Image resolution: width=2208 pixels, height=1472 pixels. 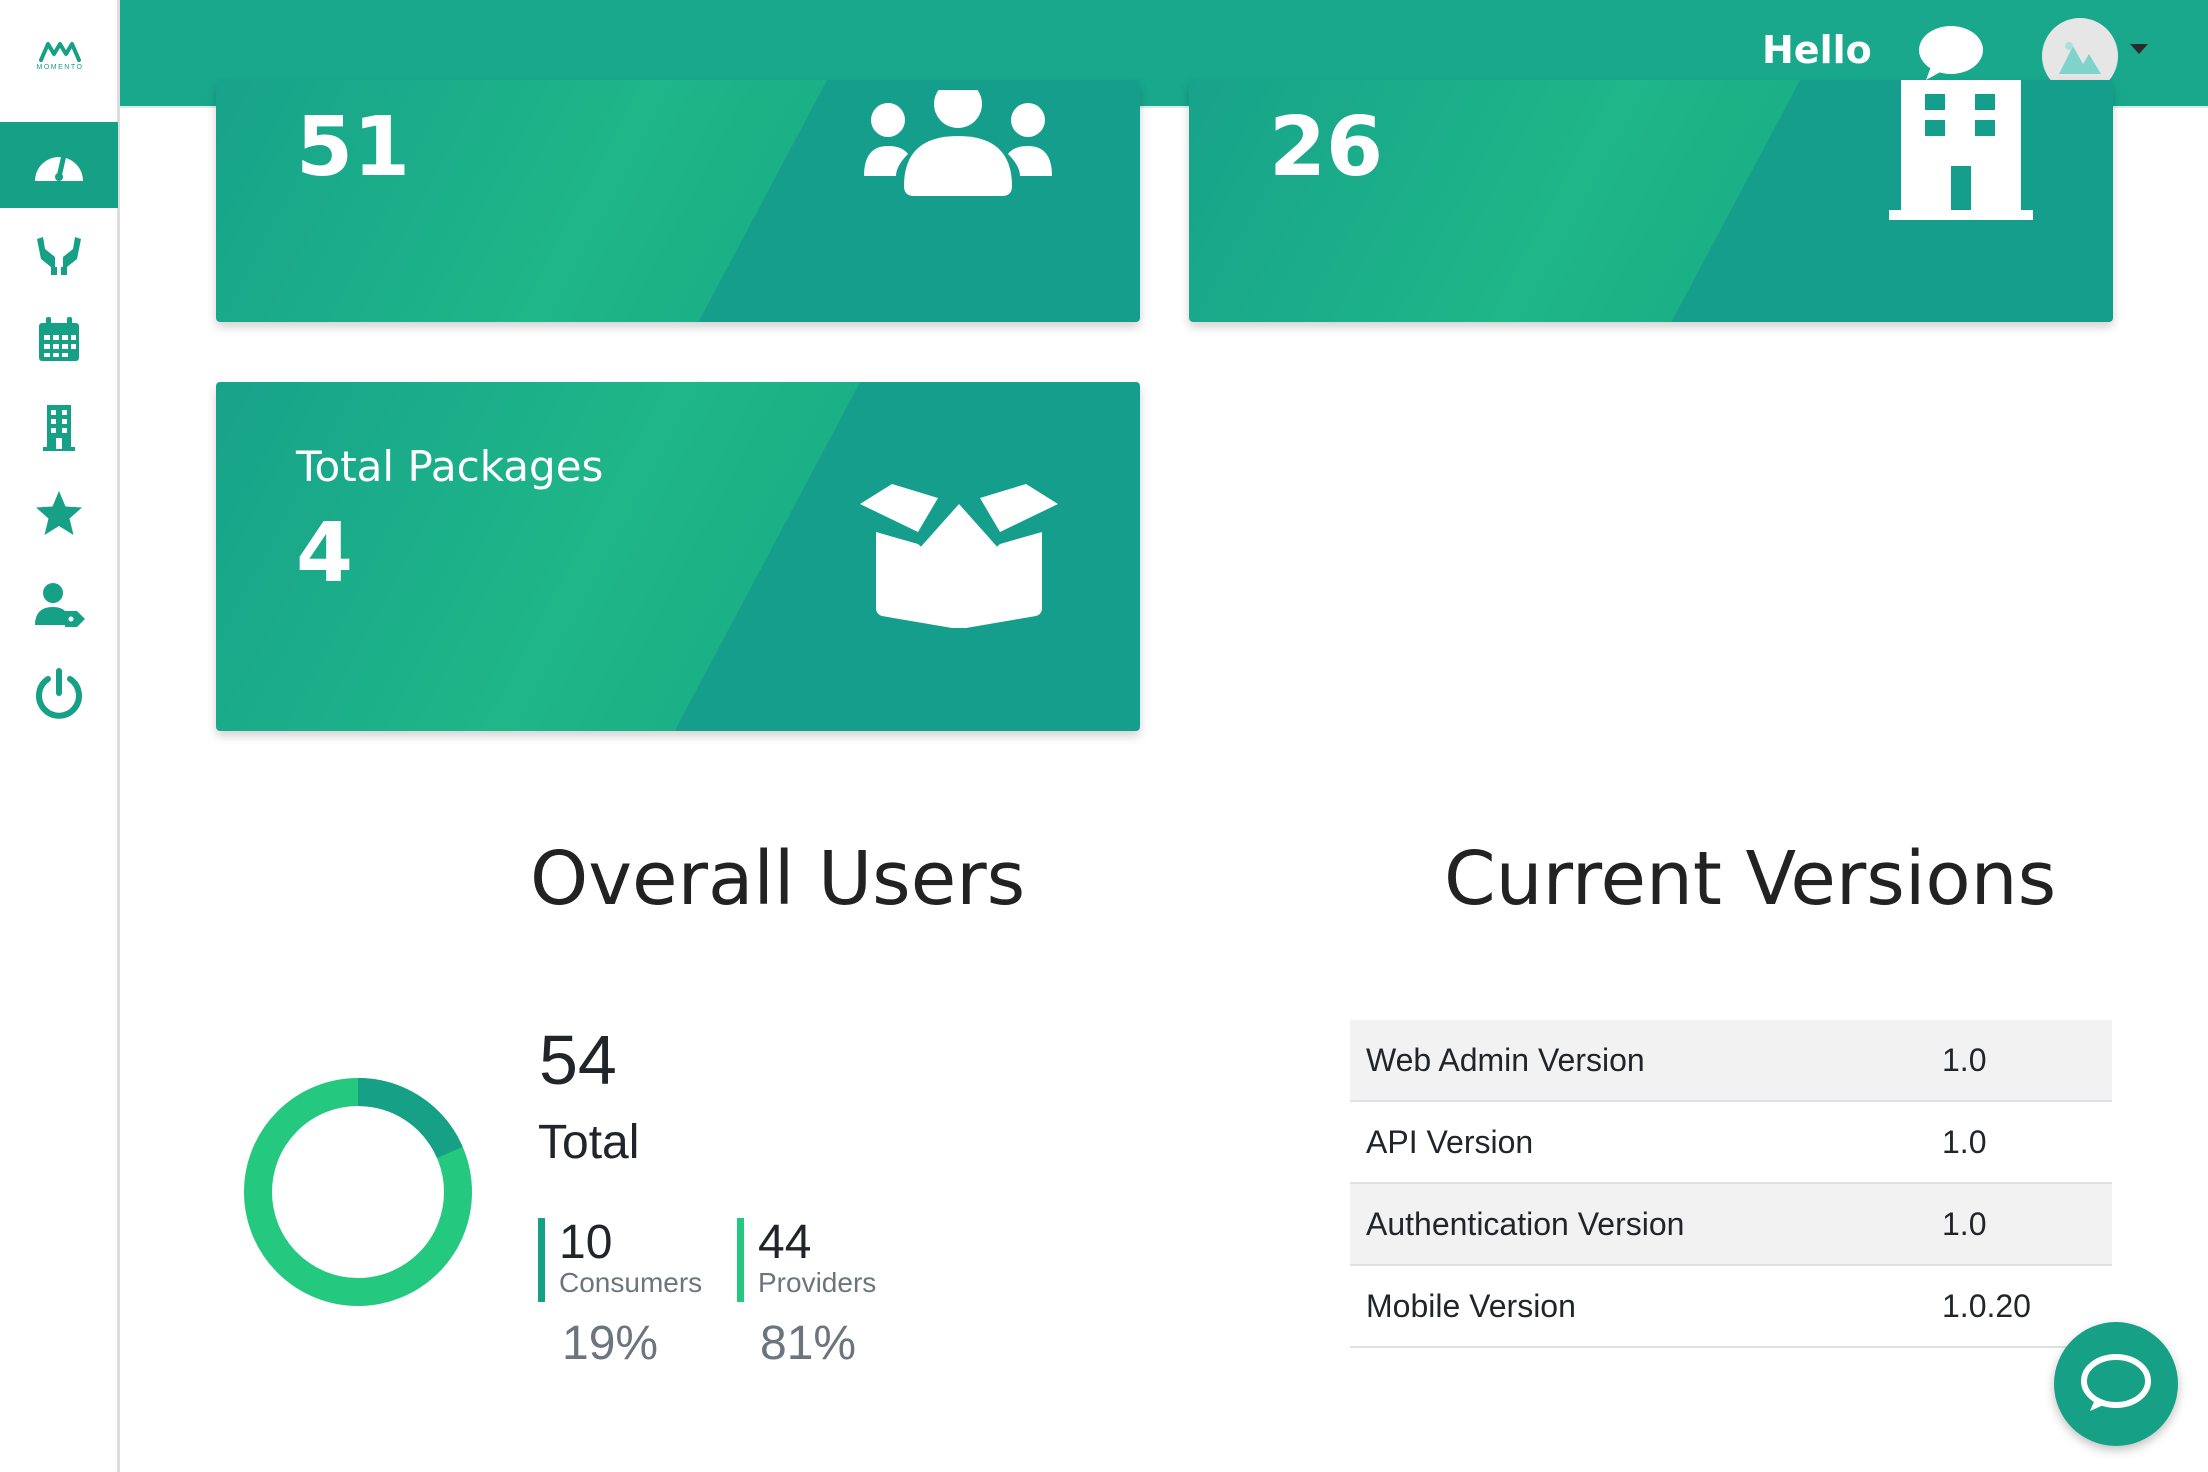 What do you see at coordinates (678, 201) in the screenshot?
I see `stat-card-users: 51` at bounding box center [678, 201].